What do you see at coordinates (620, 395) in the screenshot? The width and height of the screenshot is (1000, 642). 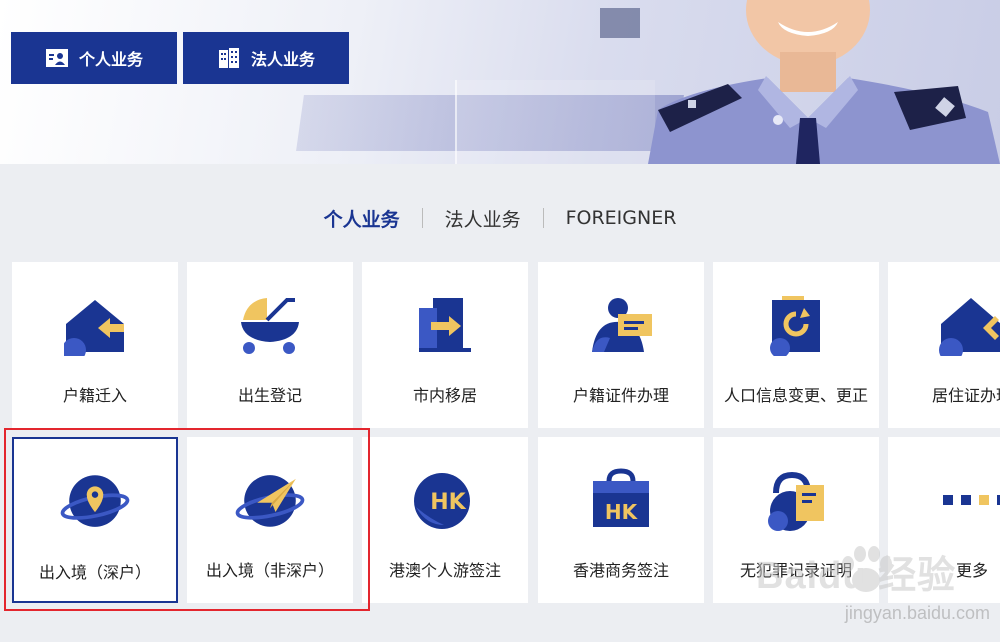 I see `service-label: 户籍证件办理` at bounding box center [620, 395].